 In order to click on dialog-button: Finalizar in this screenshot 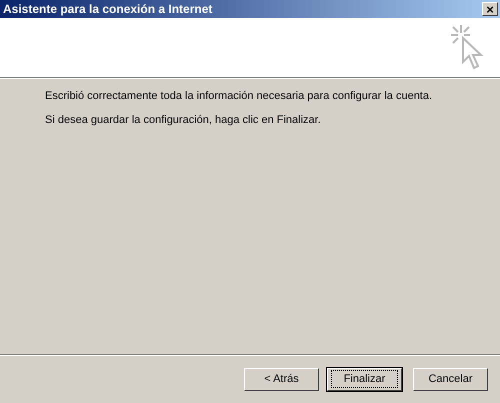, I will do `click(364, 379)`.